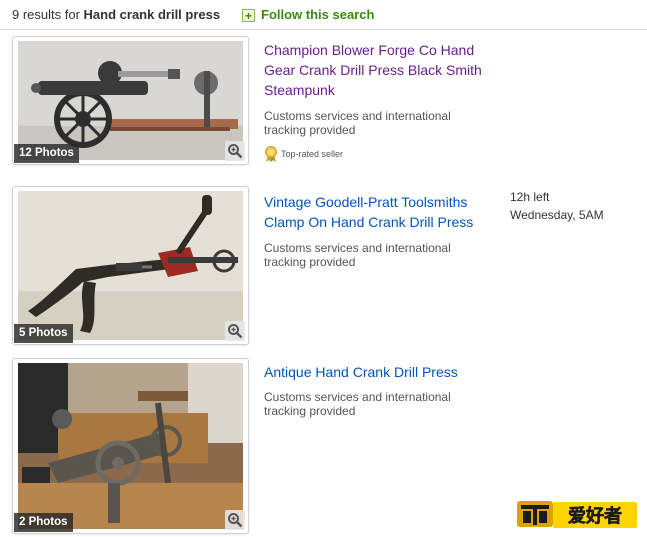 The width and height of the screenshot is (647, 537). What do you see at coordinates (323, 29) in the screenshot?
I see `header-divider` at bounding box center [323, 29].